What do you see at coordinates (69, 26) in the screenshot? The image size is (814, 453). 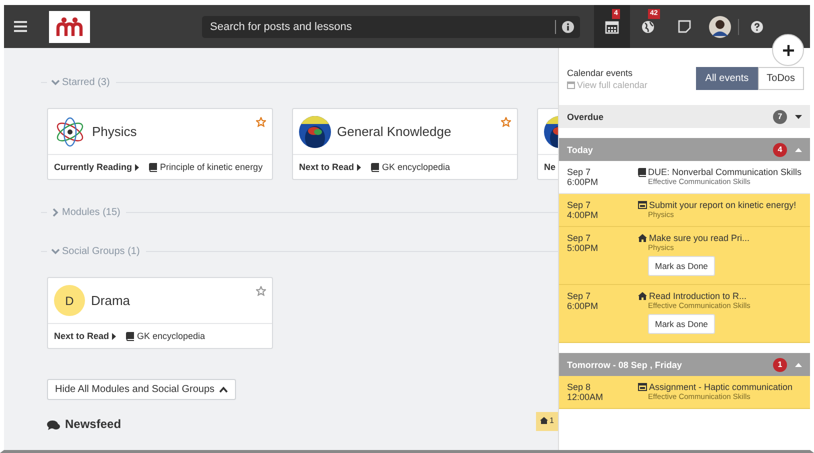 I see `logo-icon` at bounding box center [69, 26].